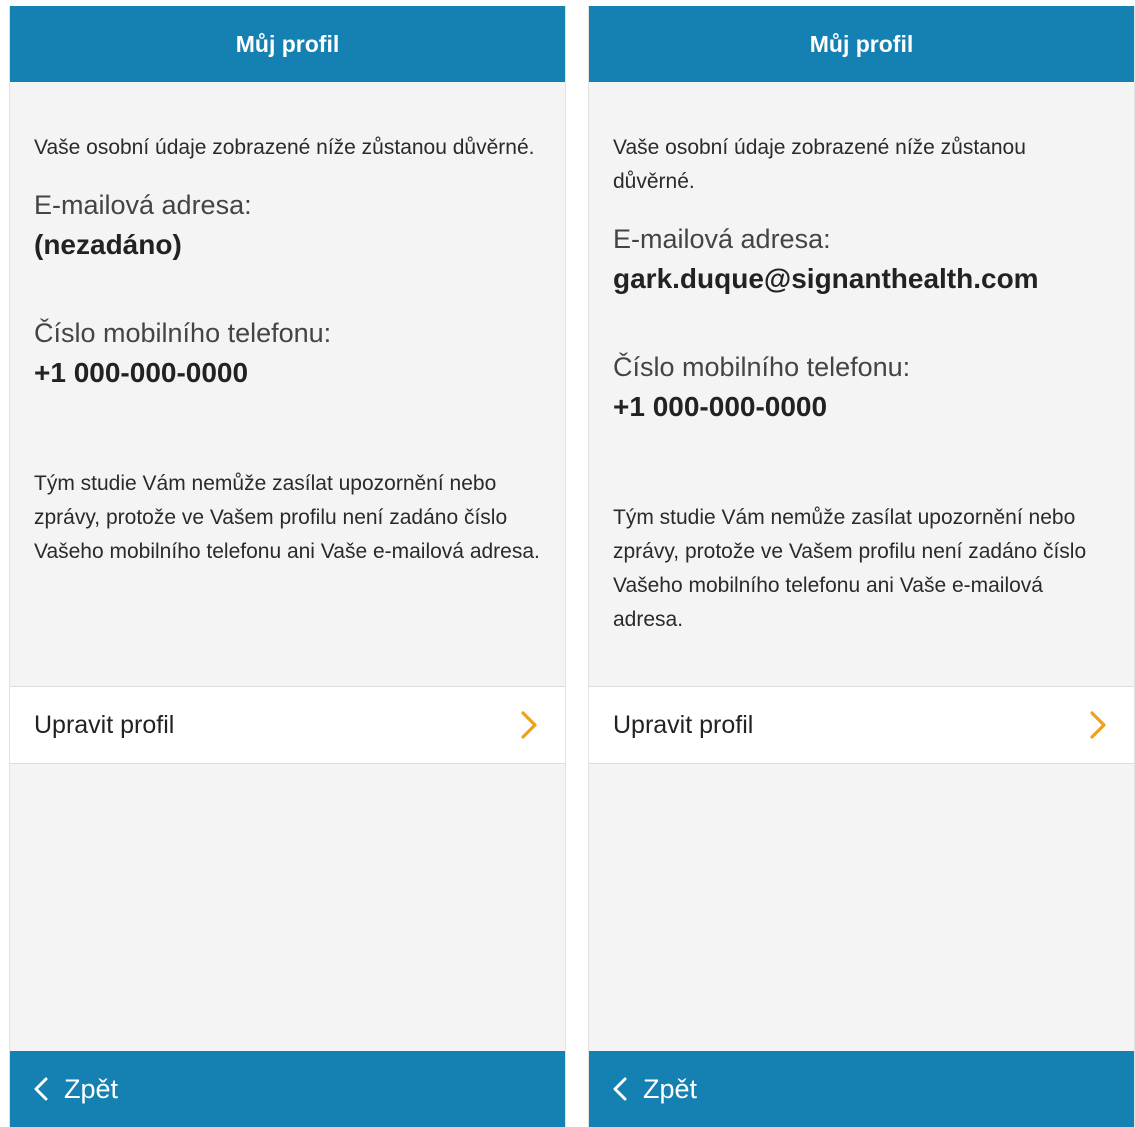 This screenshot has height=1127, width=1135. Describe the element at coordinates (108, 244) in the screenshot. I see `email-value: (nezadáno)` at that location.